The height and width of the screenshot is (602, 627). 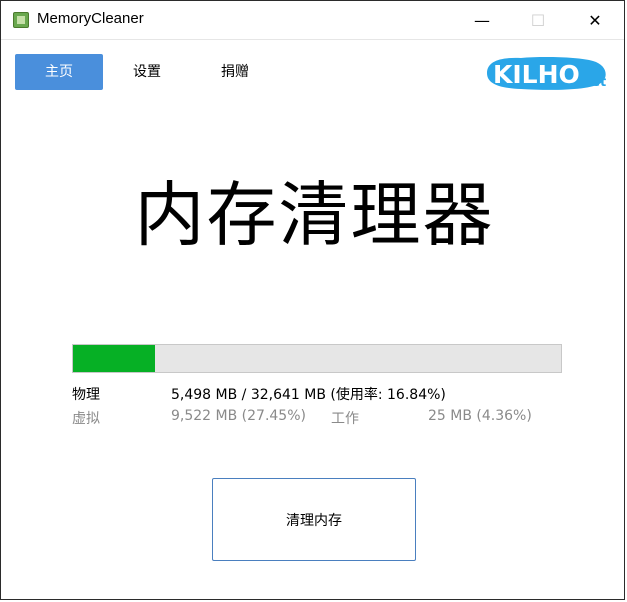 What do you see at coordinates (536, 74) in the screenshot?
I see `logo-main-text: KILHO` at bounding box center [536, 74].